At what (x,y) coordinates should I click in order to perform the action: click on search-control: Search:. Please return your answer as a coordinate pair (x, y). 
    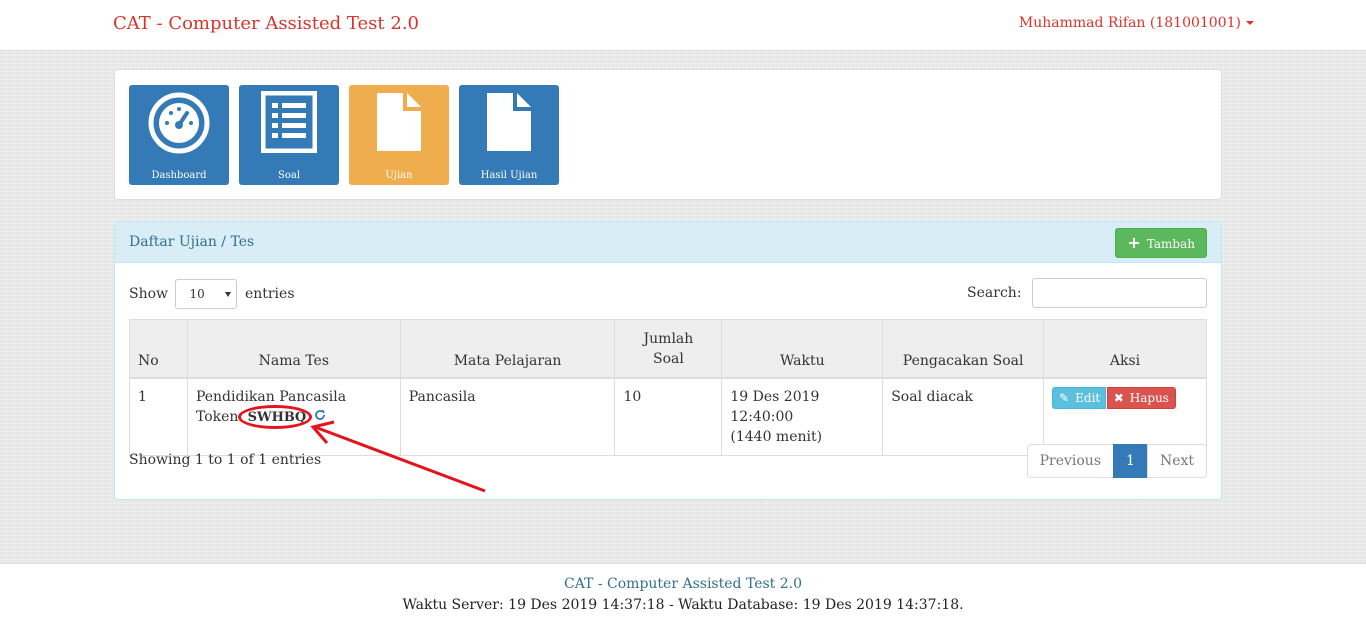
    Looking at the image, I should click on (1087, 293).